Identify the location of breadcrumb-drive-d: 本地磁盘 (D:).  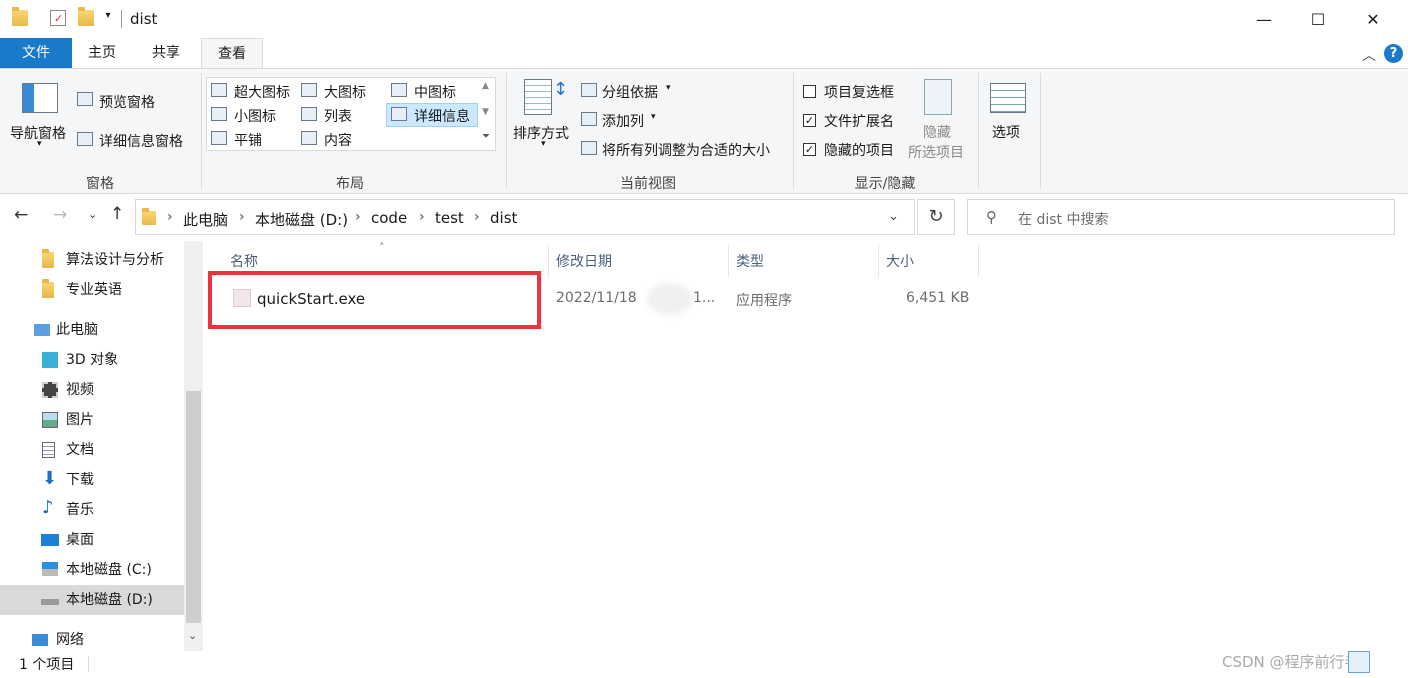
(301, 219).